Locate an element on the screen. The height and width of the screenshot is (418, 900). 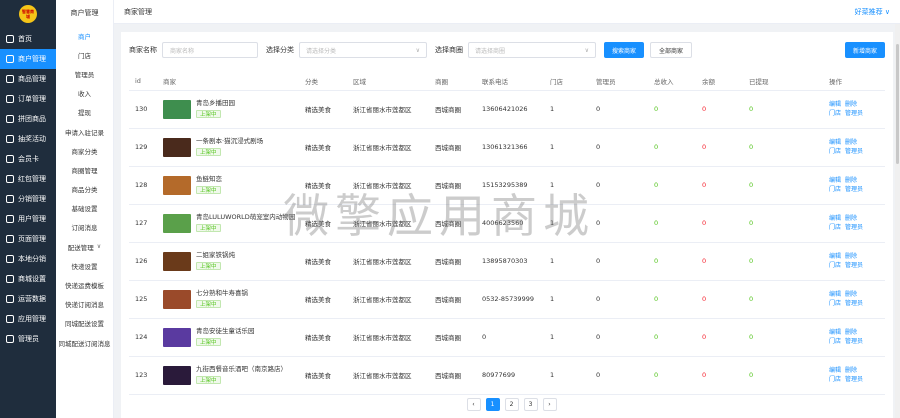
prev-page-button: ‹ is located at coordinates (473, 404).